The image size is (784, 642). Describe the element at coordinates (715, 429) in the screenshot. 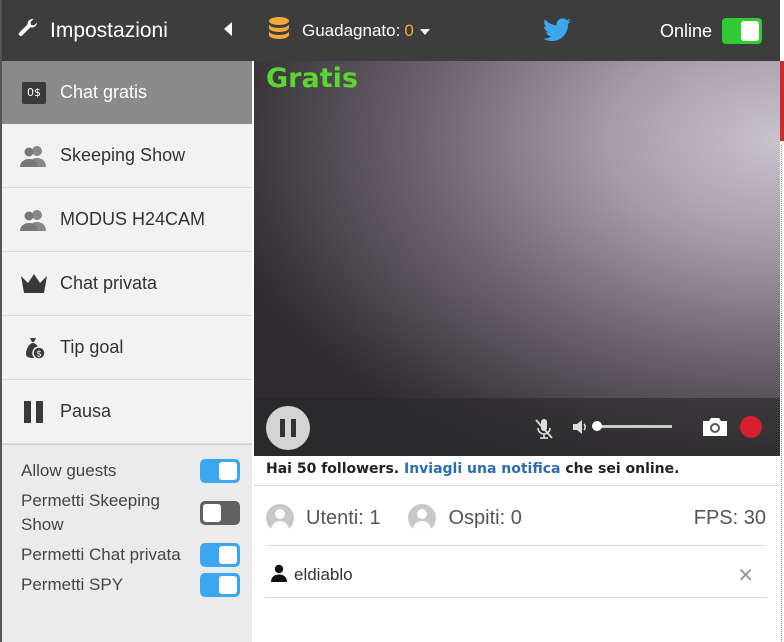

I see `camera-icon` at that location.